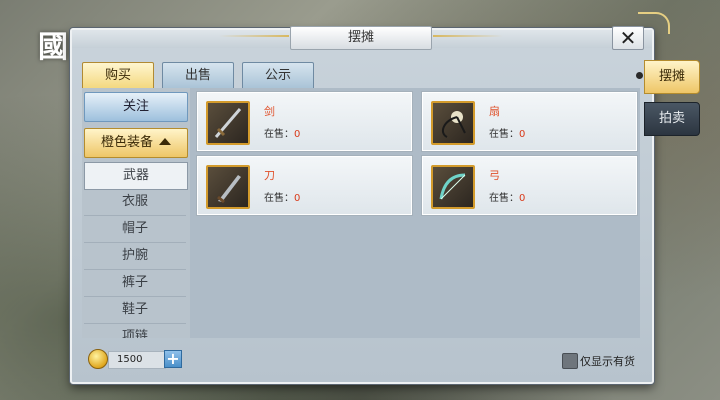 This screenshot has width=720, height=400. Describe the element at coordinates (529, 185) in the screenshot. I see `item-card-bow: 弓 在售：0` at that location.